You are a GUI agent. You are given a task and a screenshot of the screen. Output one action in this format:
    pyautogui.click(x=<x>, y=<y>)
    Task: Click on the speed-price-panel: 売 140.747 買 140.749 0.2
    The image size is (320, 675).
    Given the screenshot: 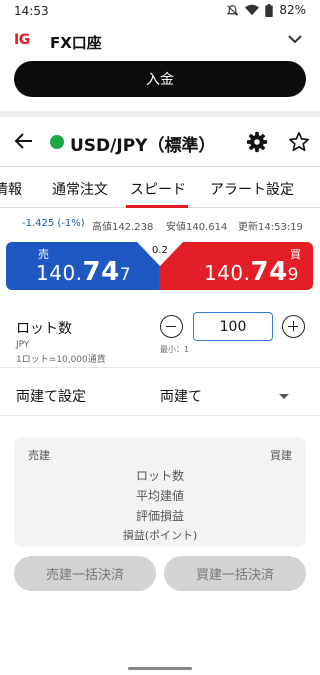 What is the action you would take?
    pyautogui.click(x=159, y=266)
    